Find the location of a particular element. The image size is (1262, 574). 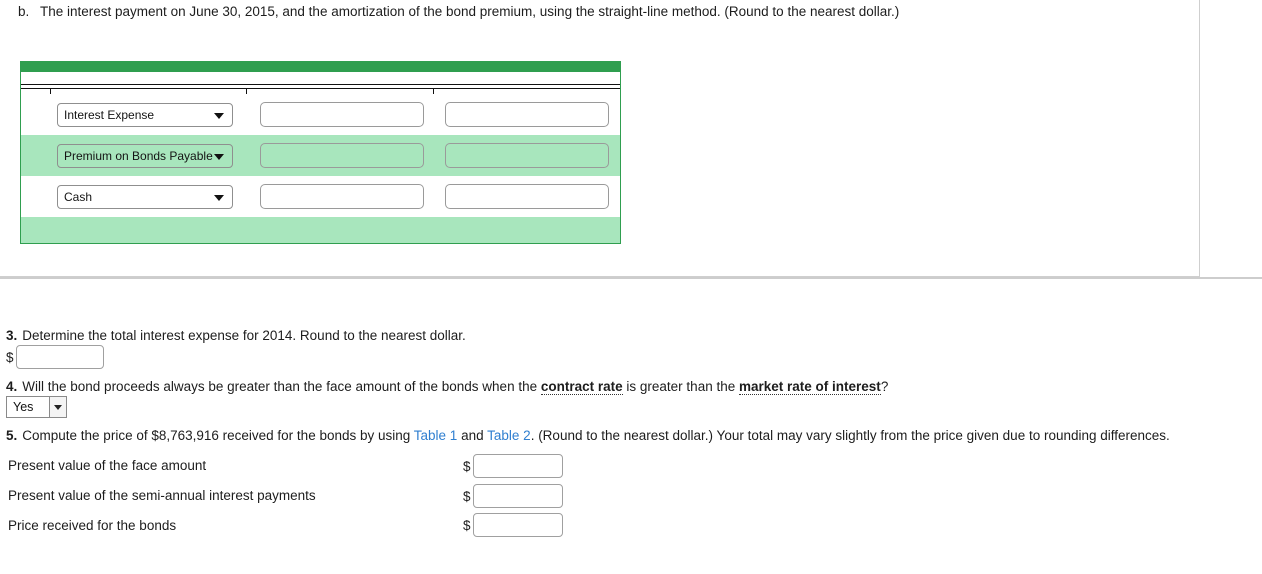

account-select-3-value: Cash is located at coordinates (78, 196).